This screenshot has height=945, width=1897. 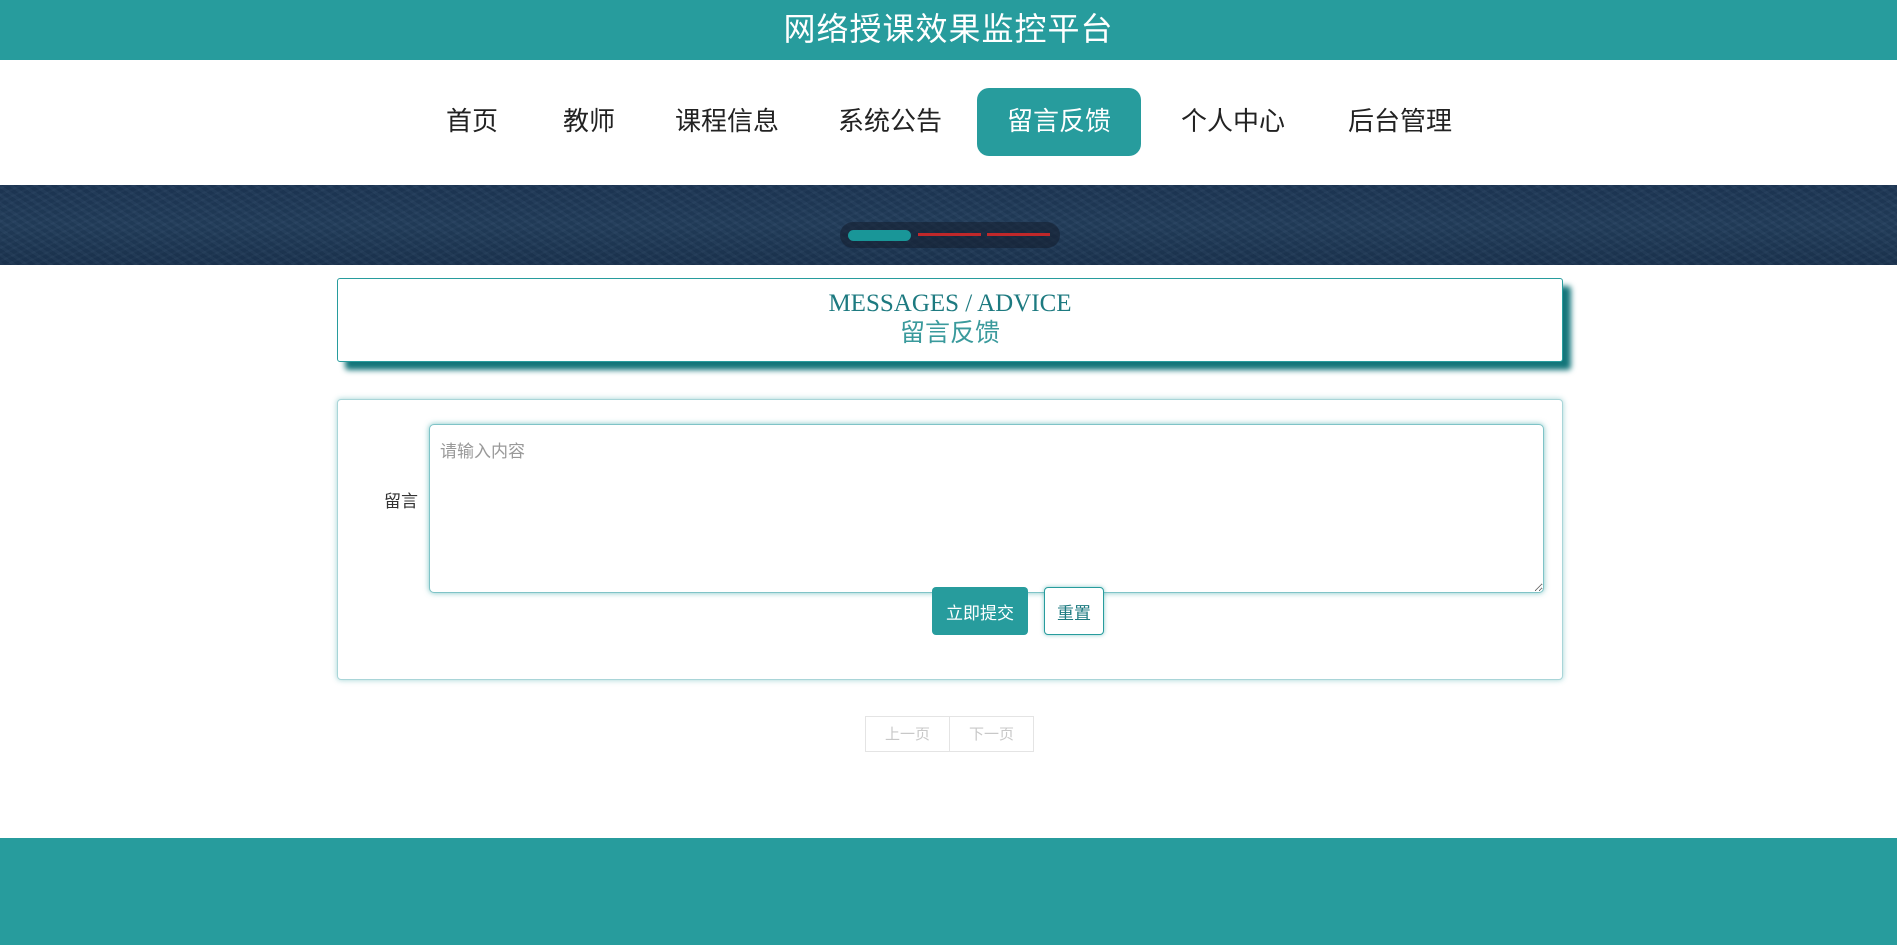 What do you see at coordinates (949, 333) in the screenshot?
I see `section-heading-cn: 留言反馈` at bounding box center [949, 333].